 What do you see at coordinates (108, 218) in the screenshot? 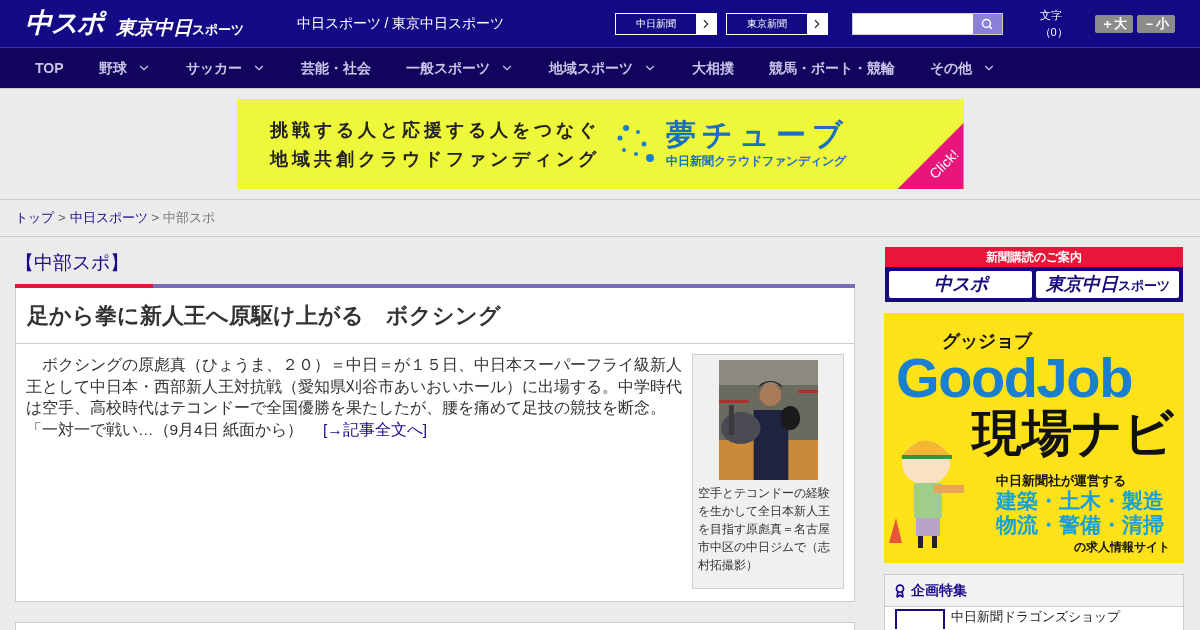
I see `breadcrumb-link: 中日スポーツ` at bounding box center [108, 218].